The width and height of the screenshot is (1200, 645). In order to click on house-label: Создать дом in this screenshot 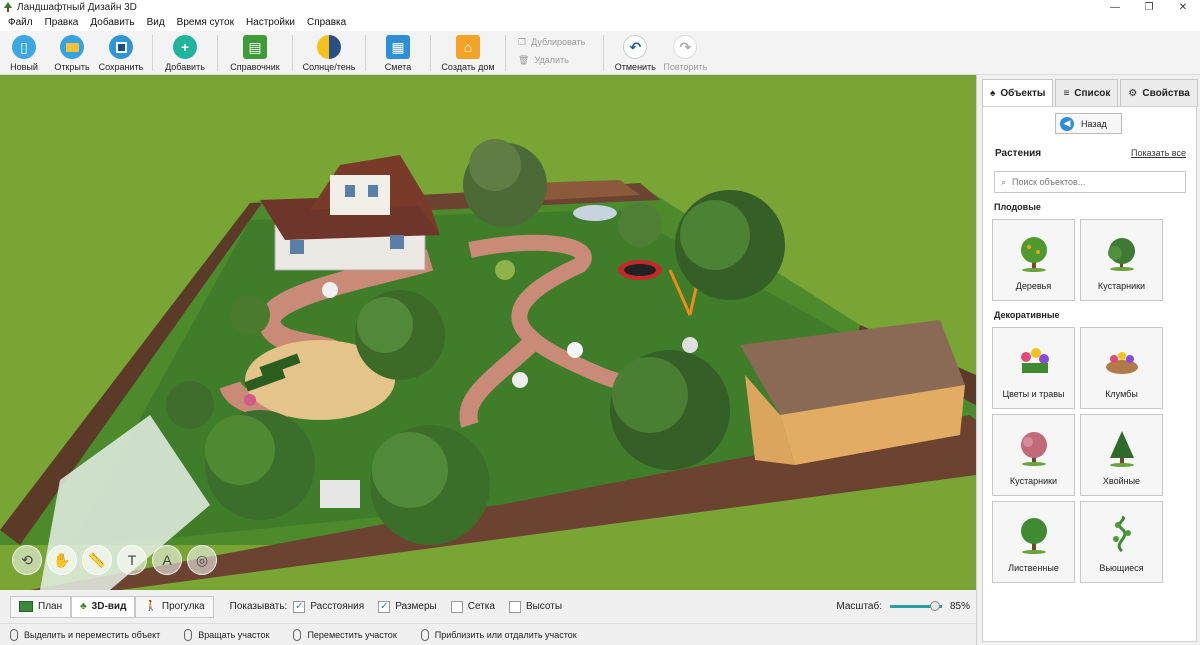, I will do `click(468, 67)`.